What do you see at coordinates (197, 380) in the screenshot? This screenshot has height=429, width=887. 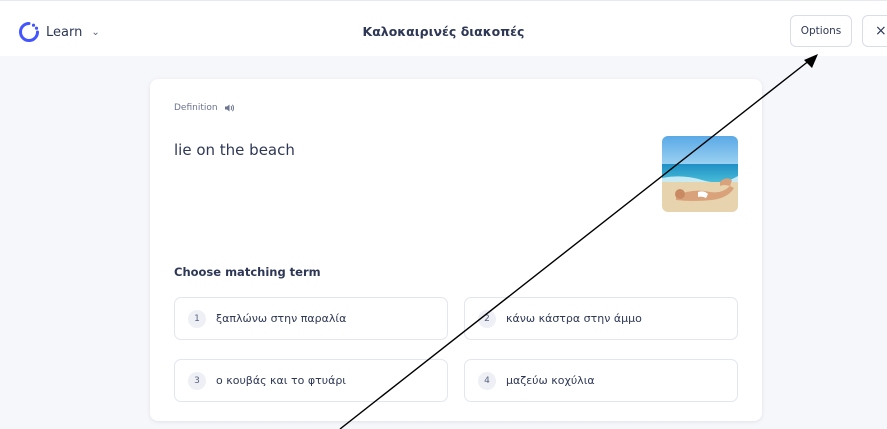 I see `option-number: 3` at bounding box center [197, 380].